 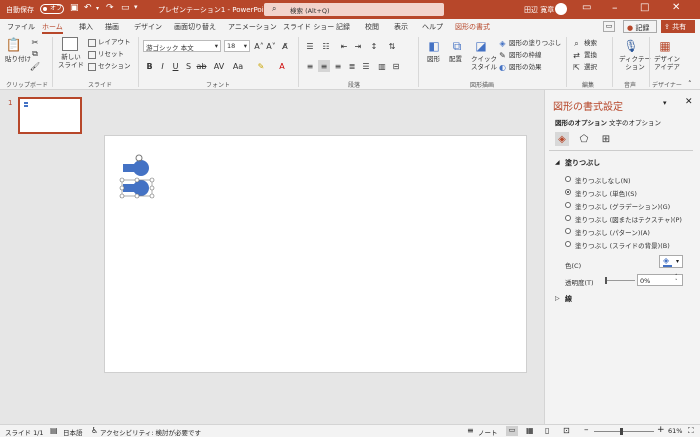 I want to click on strikethrough-icon: ab, so click(x=202, y=66).